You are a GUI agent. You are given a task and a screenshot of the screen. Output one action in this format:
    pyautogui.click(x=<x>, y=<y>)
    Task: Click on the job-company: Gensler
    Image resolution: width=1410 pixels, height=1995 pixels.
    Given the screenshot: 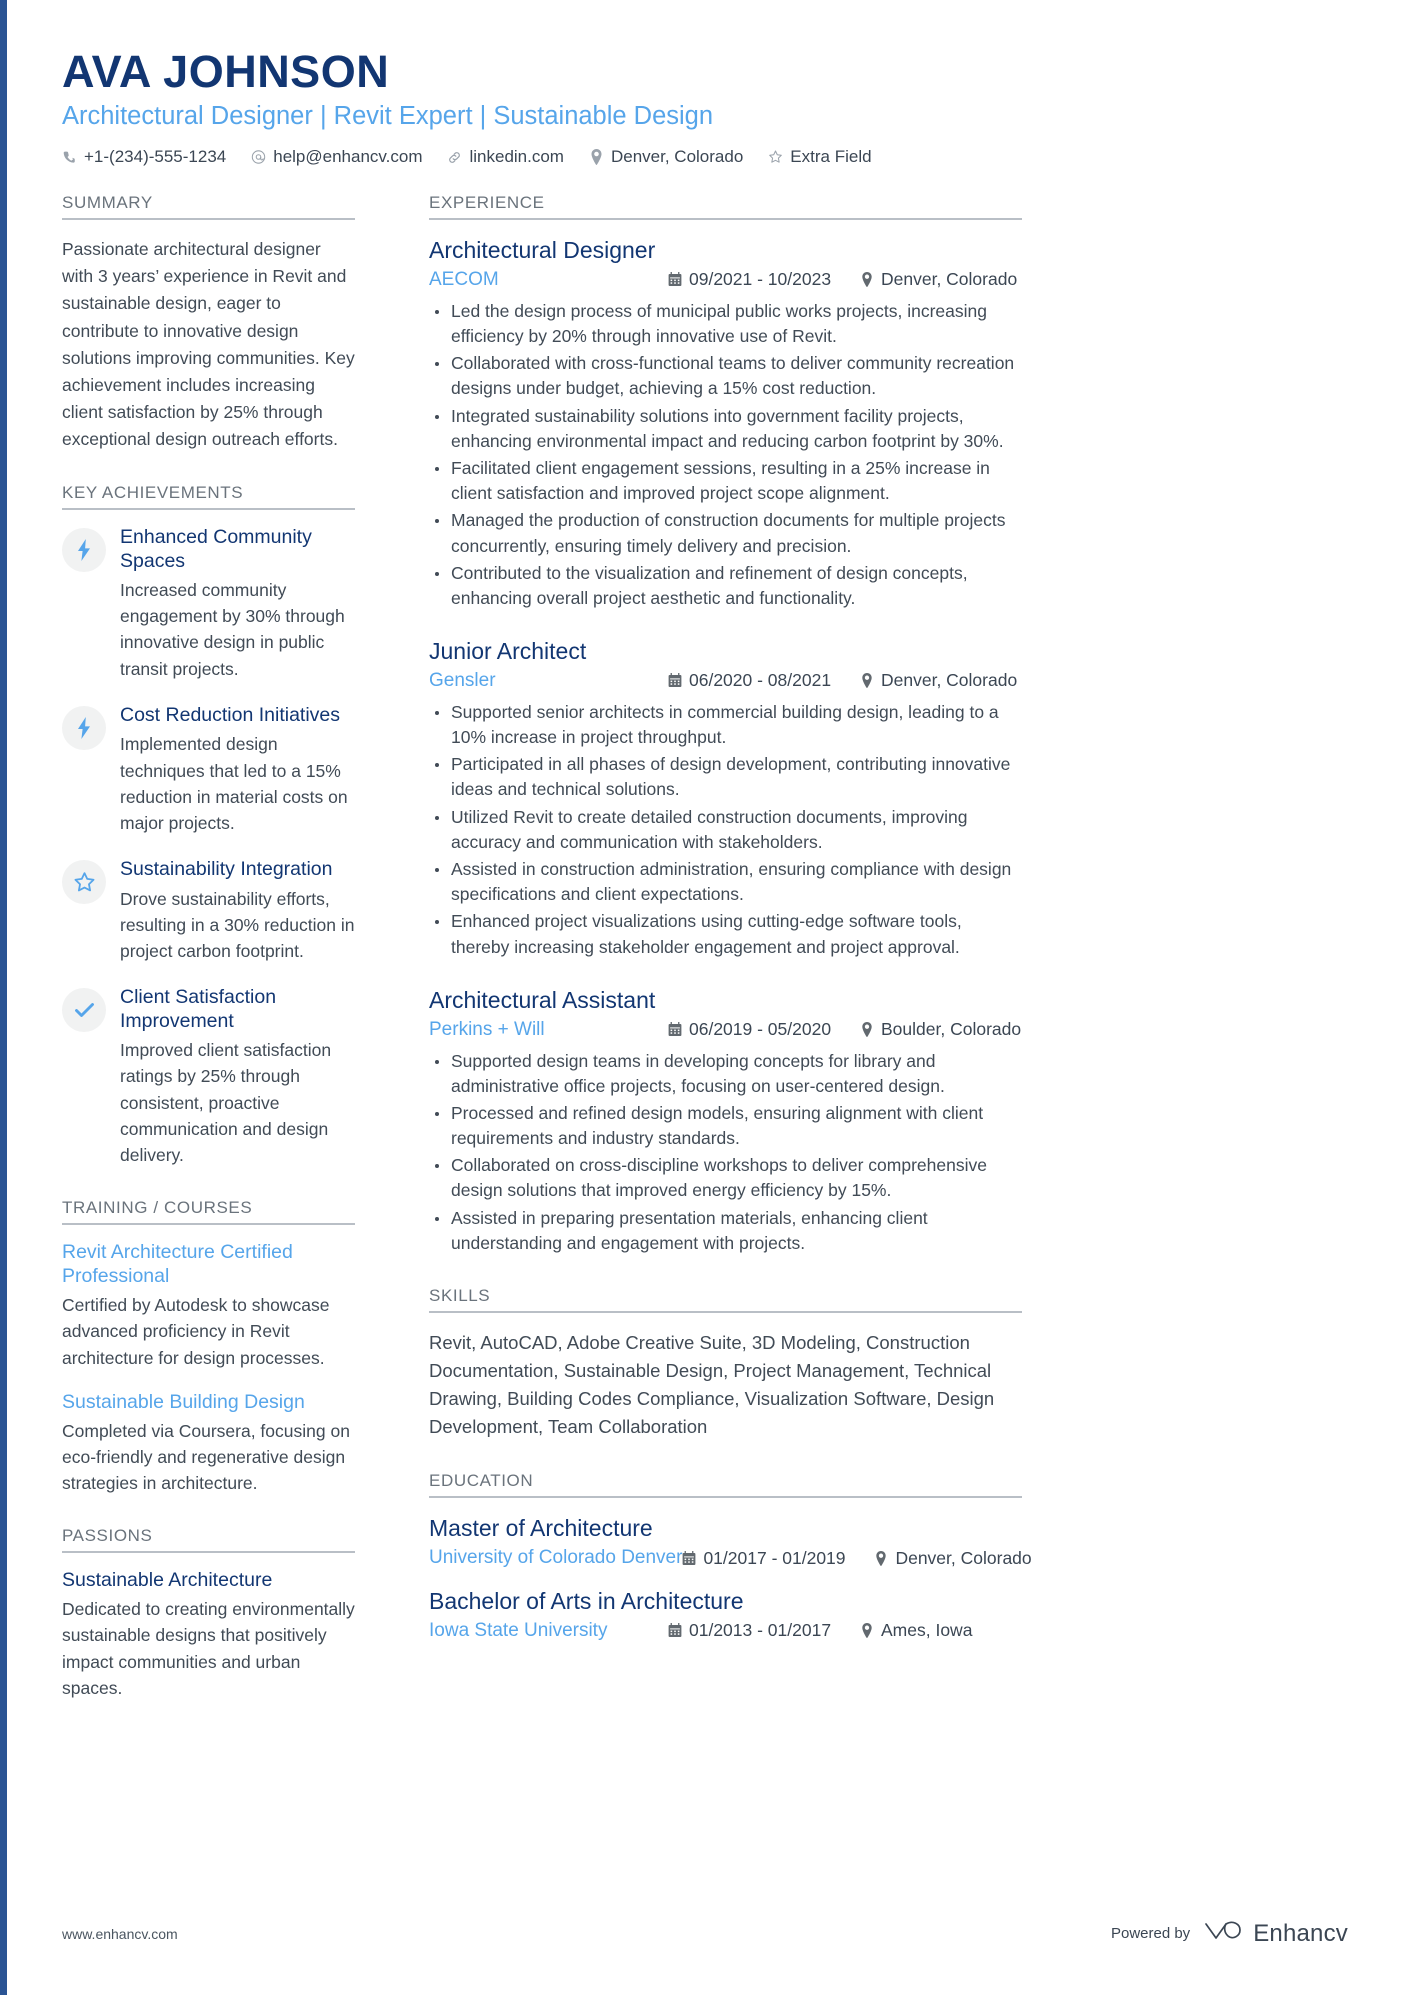 What is the action you would take?
    pyautogui.click(x=462, y=680)
    